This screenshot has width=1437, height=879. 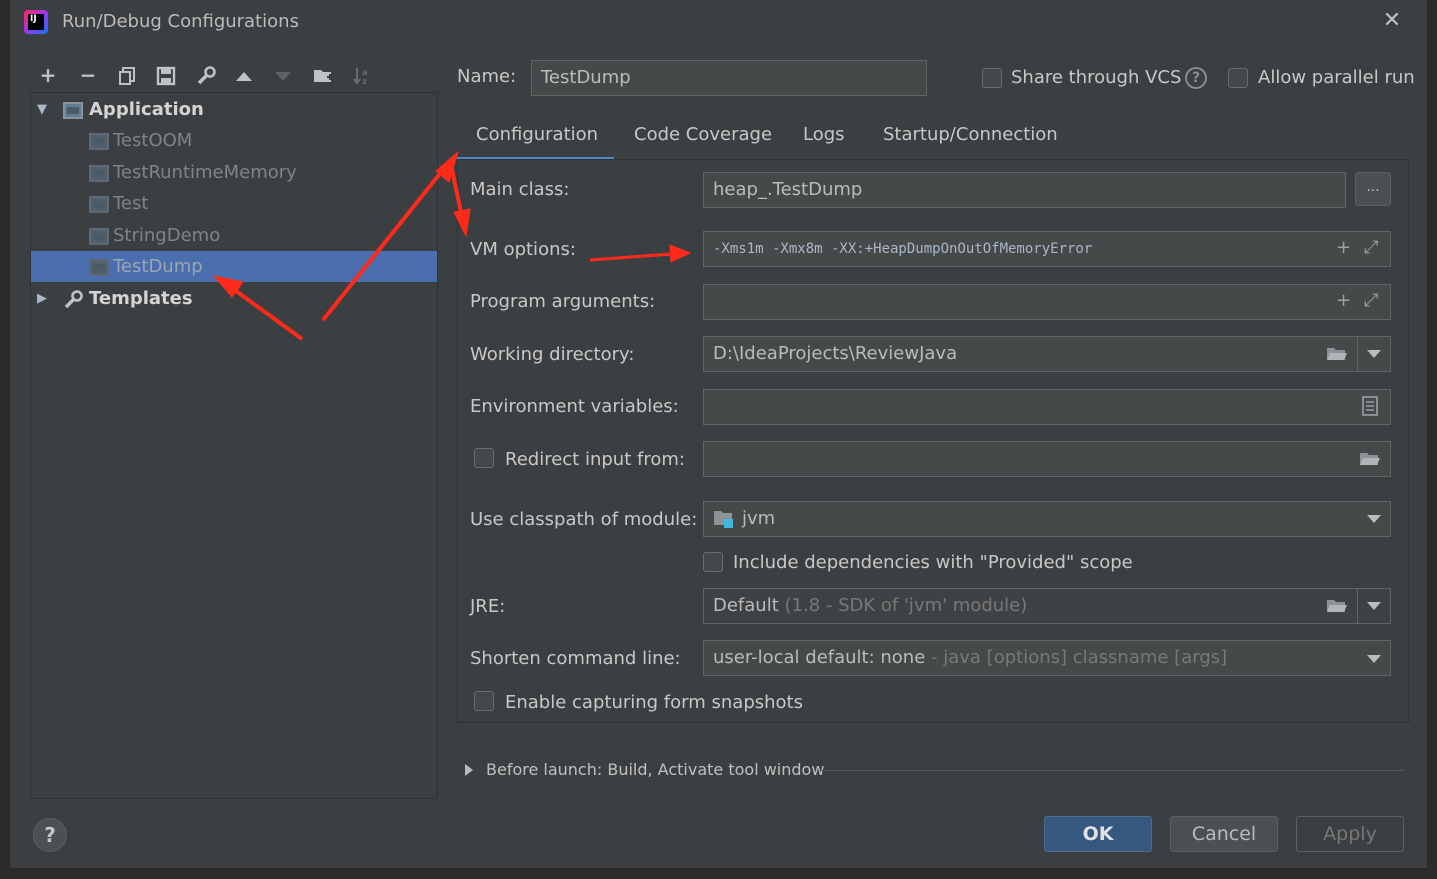 I want to click on remove-configuration-button: −, so click(x=88, y=75).